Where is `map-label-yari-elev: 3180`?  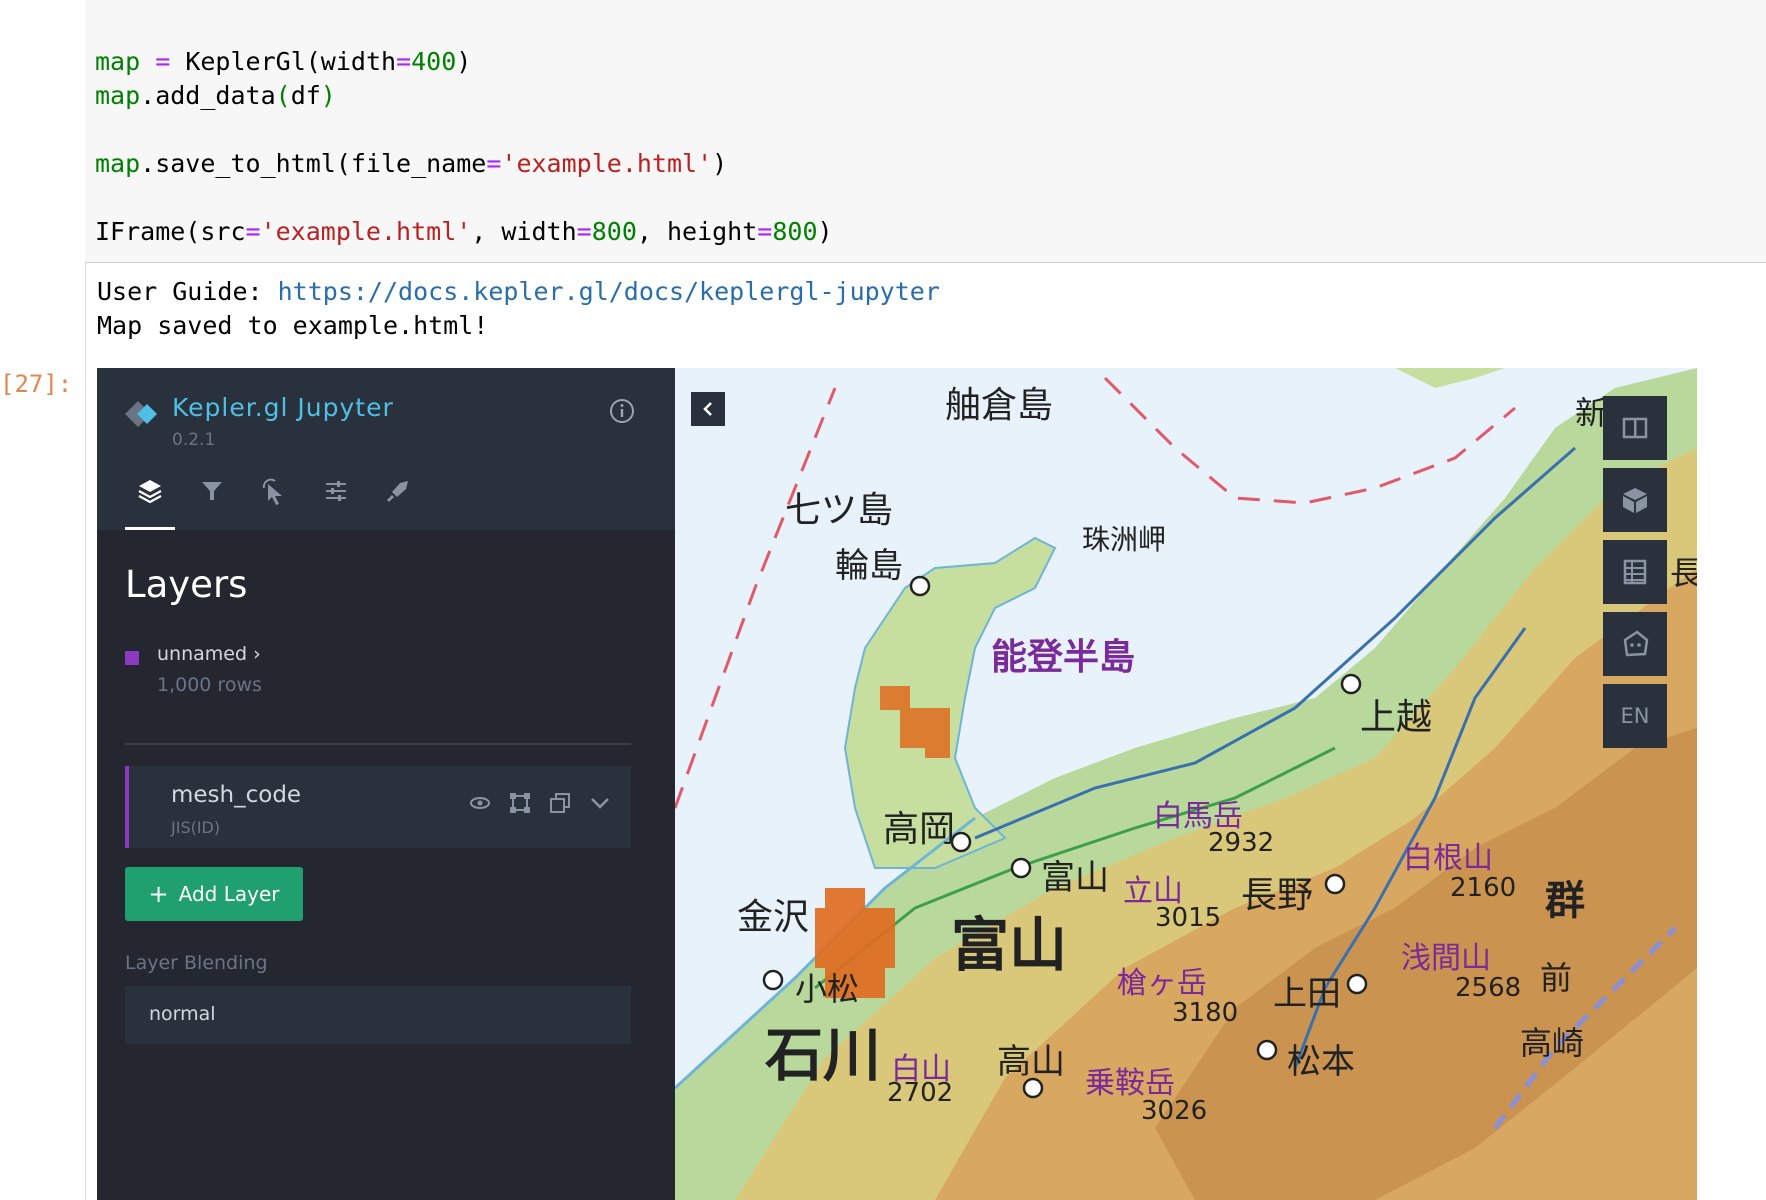 map-label-yari-elev: 3180 is located at coordinates (1205, 1013).